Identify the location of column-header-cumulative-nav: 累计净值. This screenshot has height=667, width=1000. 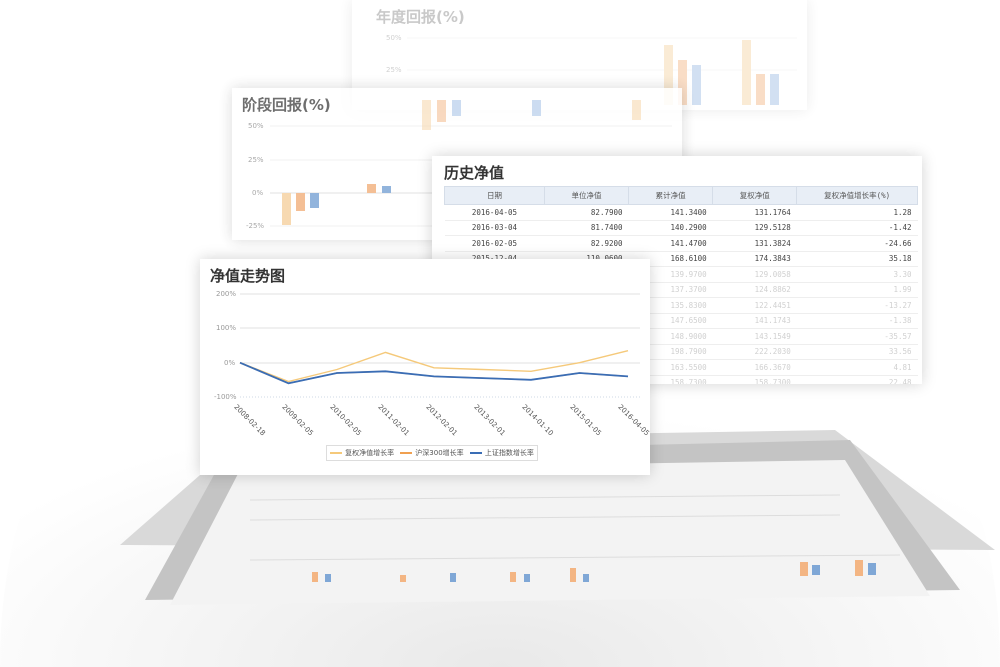
(671, 195).